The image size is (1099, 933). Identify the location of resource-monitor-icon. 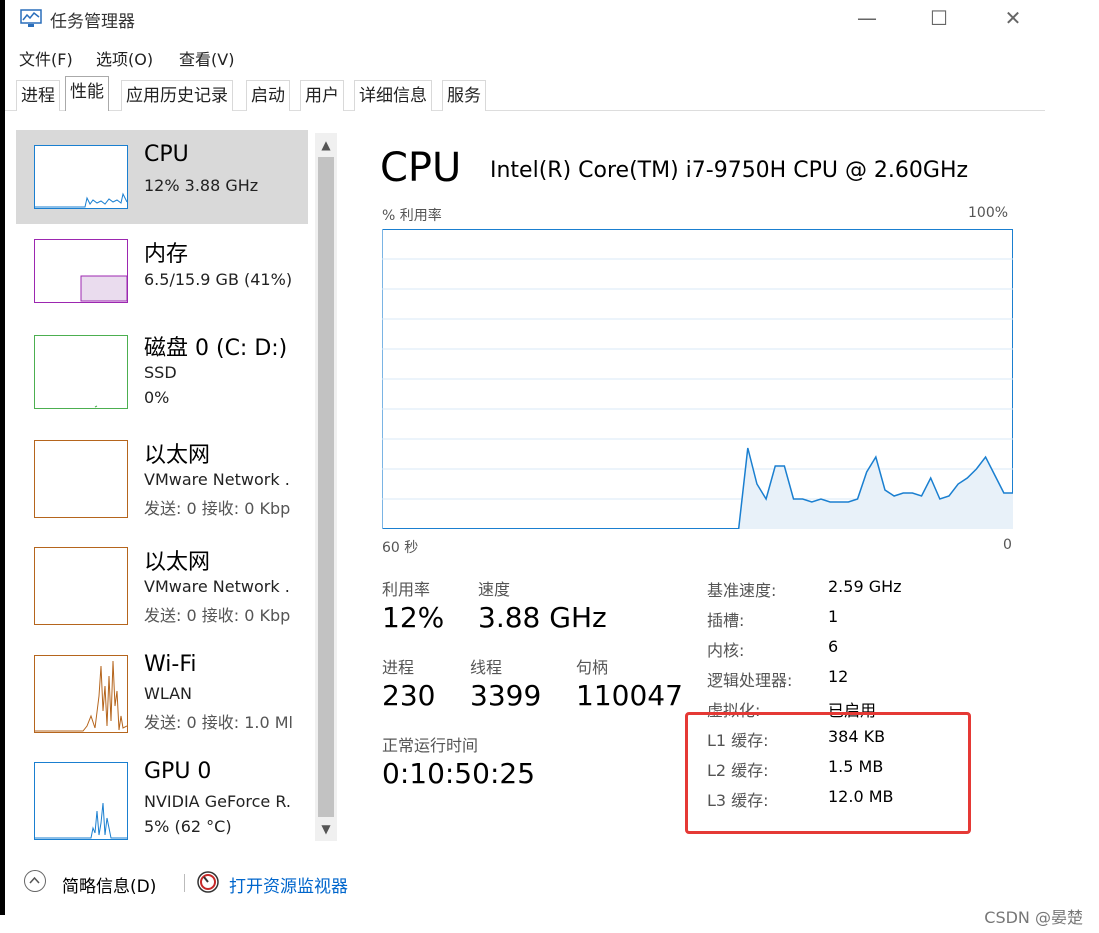
(208, 882).